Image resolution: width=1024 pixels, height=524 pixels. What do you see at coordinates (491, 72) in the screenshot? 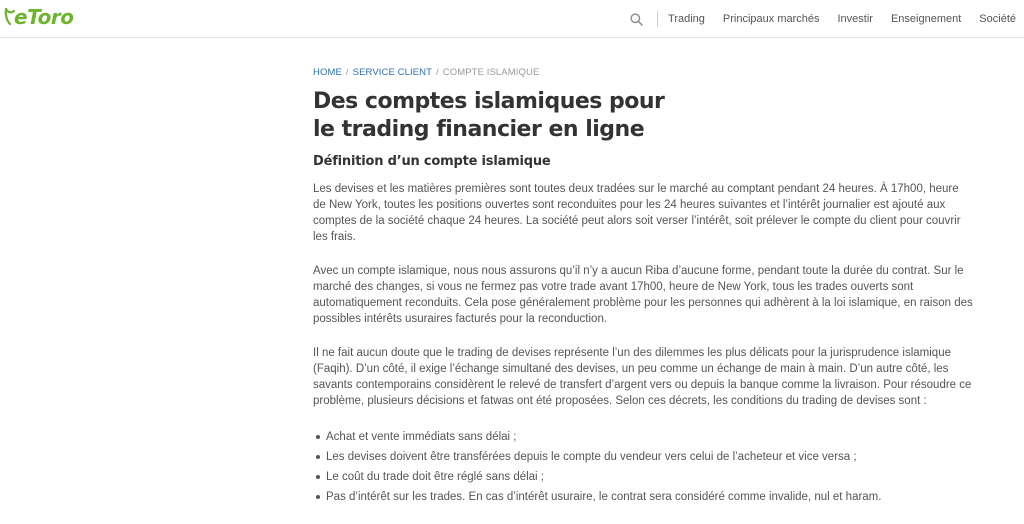
I see `breadcrumb-current: COMPTE ISLAMIQUE` at bounding box center [491, 72].